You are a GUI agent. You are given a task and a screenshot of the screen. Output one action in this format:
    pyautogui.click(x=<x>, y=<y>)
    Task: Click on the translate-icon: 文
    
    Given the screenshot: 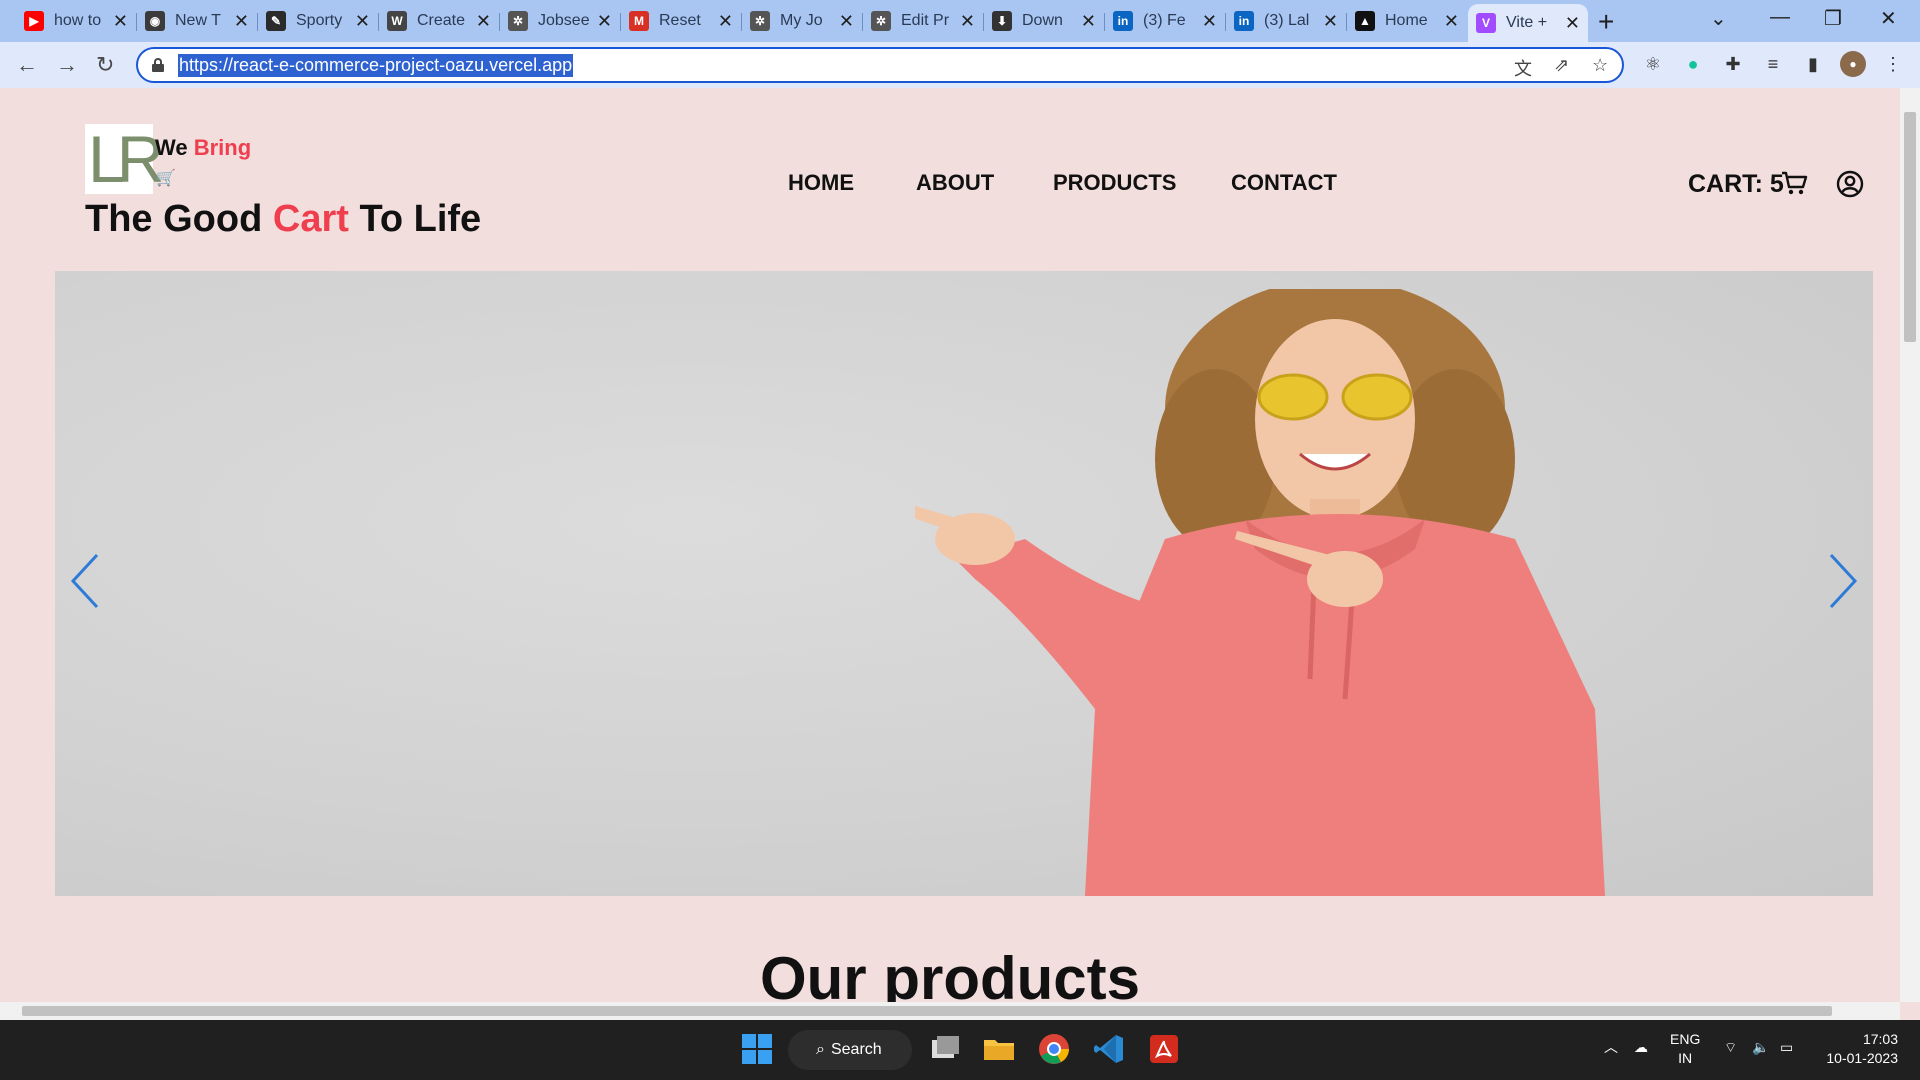 What is the action you would take?
    pyautogui.click(x=1523, y=68)
    